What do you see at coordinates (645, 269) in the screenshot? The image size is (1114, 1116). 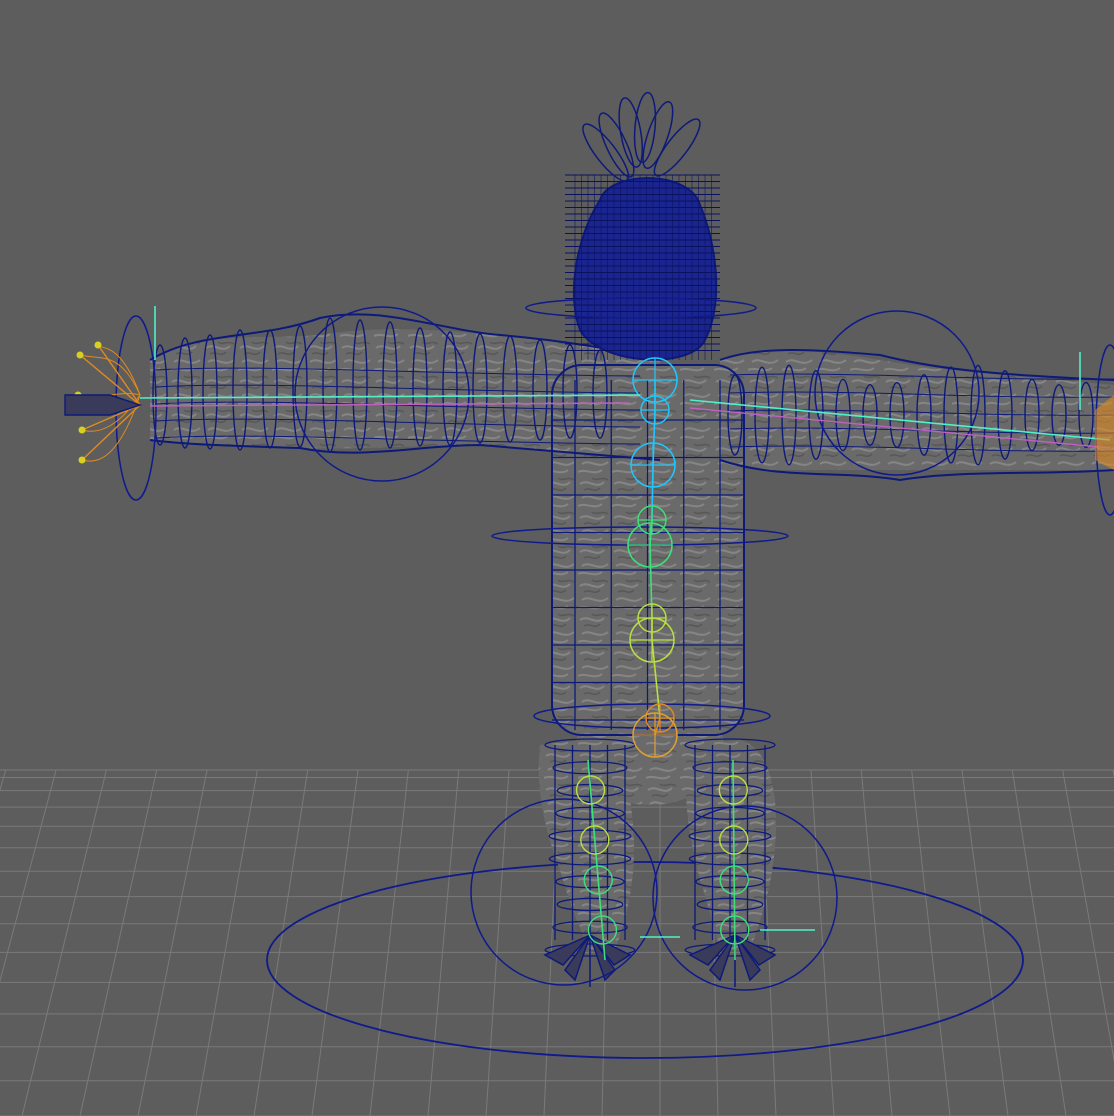 I see `head-mesh` at bounding box center [645, 269].